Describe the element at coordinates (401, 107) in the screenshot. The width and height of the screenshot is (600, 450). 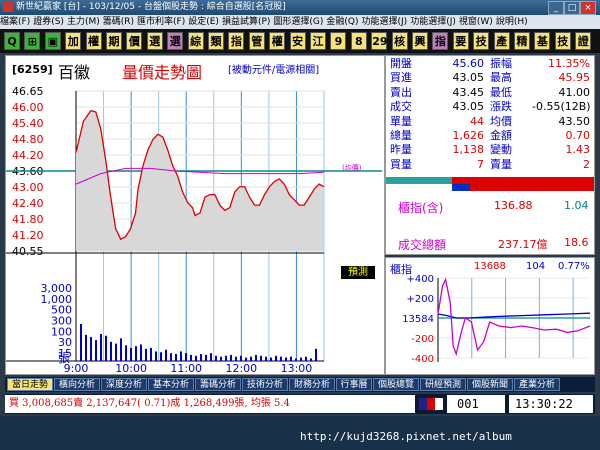
I see `quote-label: 成交` at that location.